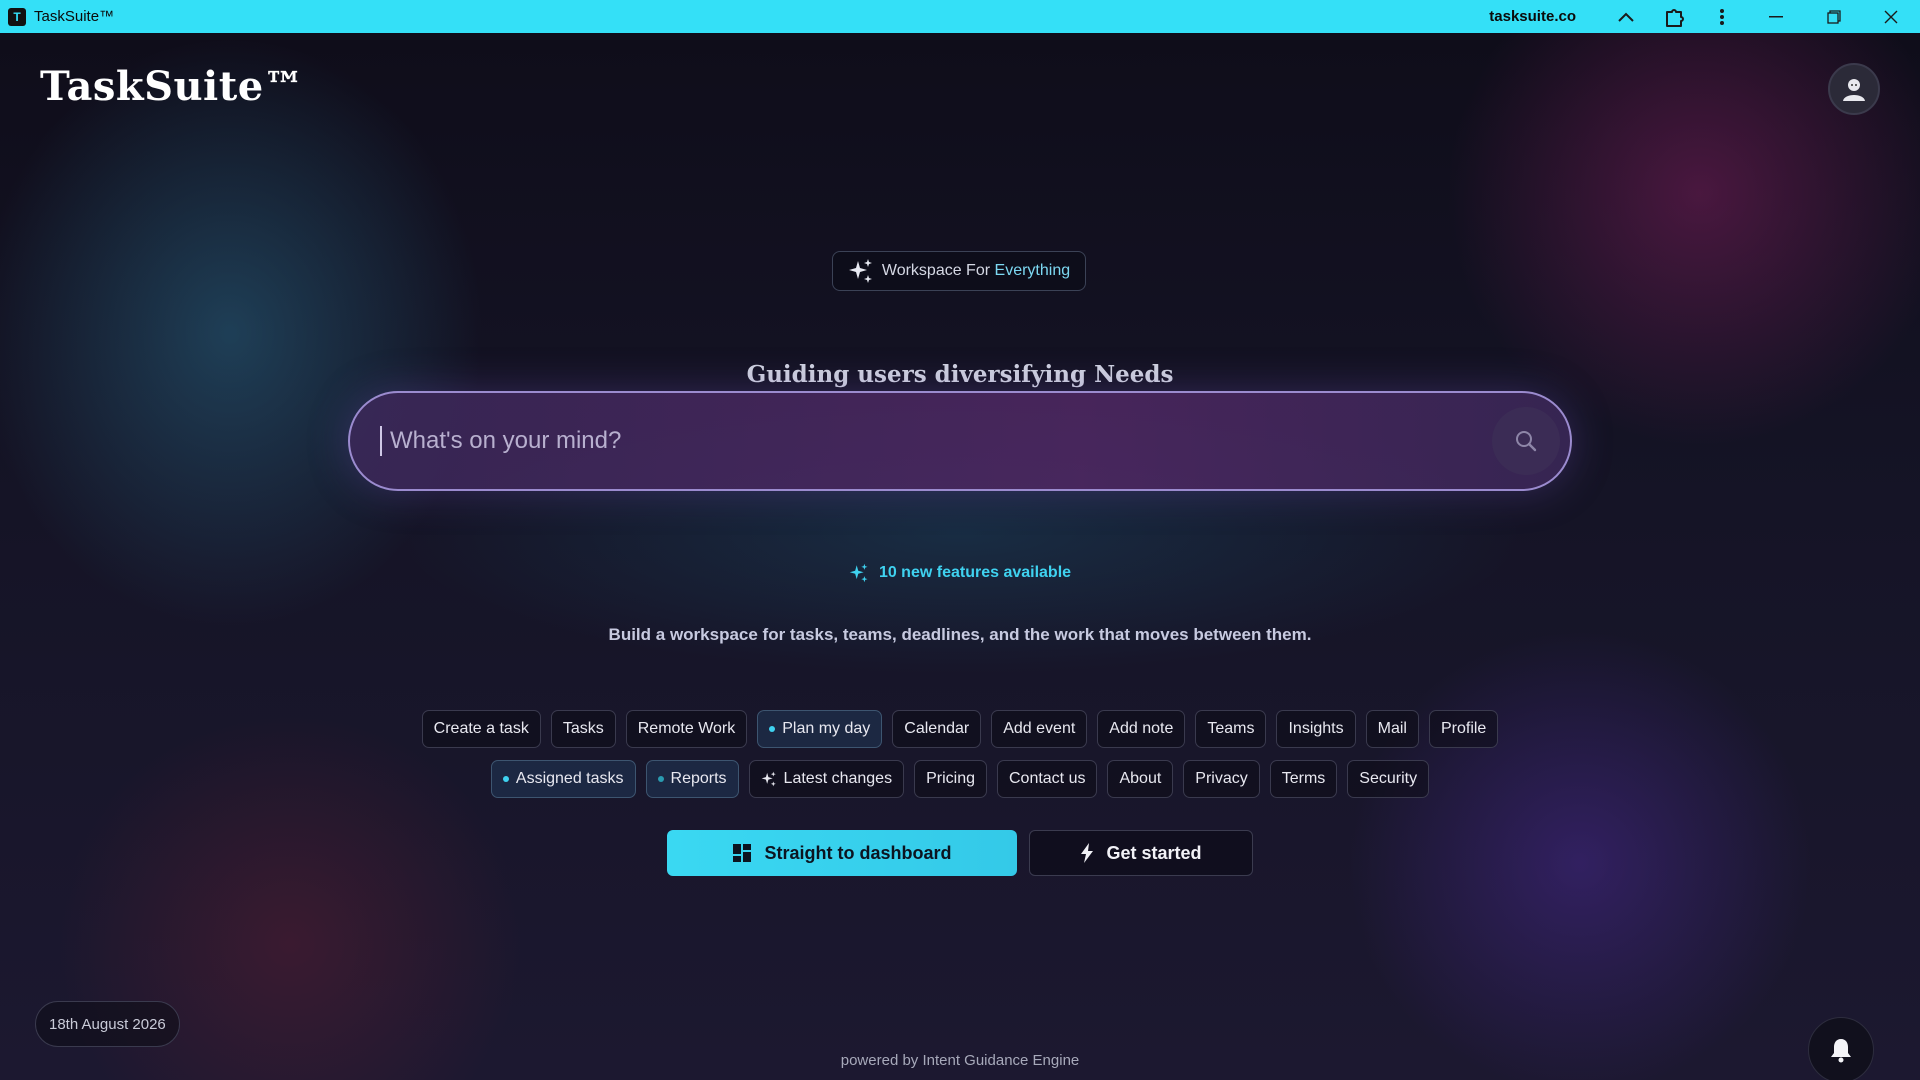  I want to click on dashboard-button-label: Straight to dashboard, so click(858, 852).